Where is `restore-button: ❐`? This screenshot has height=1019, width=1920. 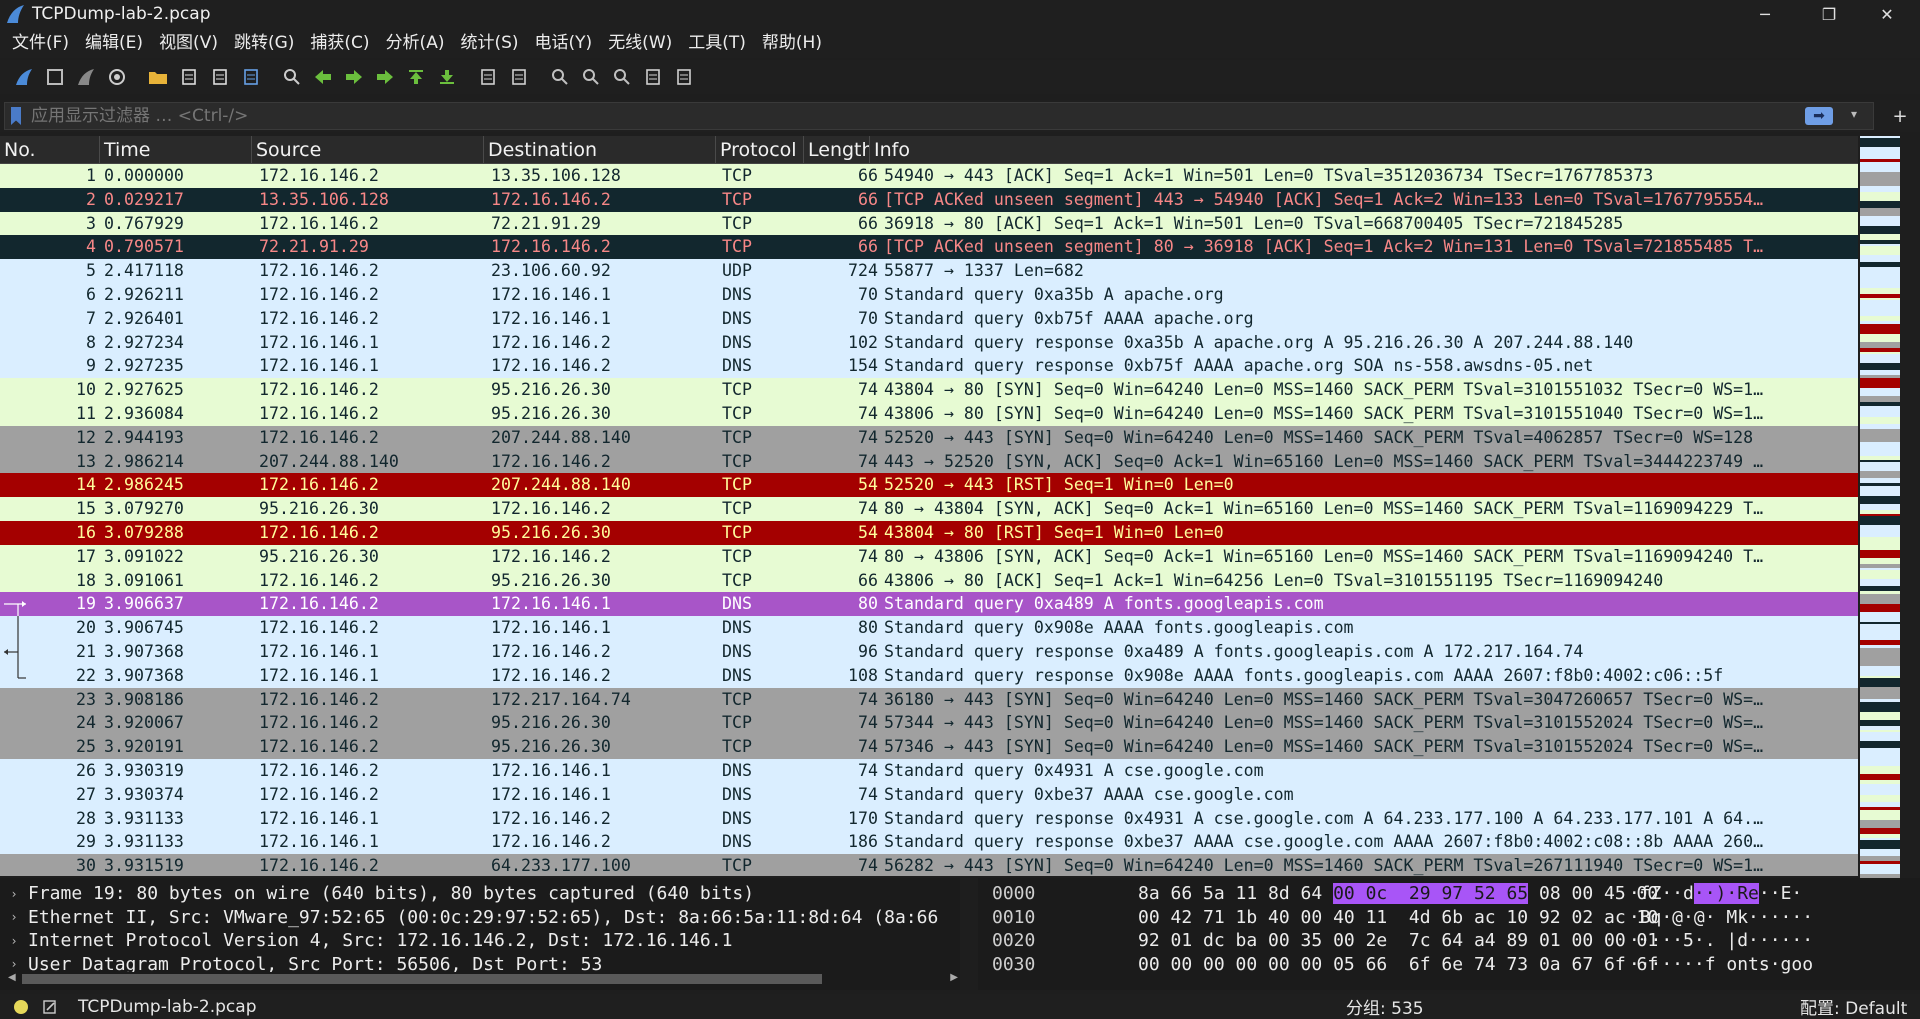
restore-button: ❐ is located at coordinates (1829, 14).